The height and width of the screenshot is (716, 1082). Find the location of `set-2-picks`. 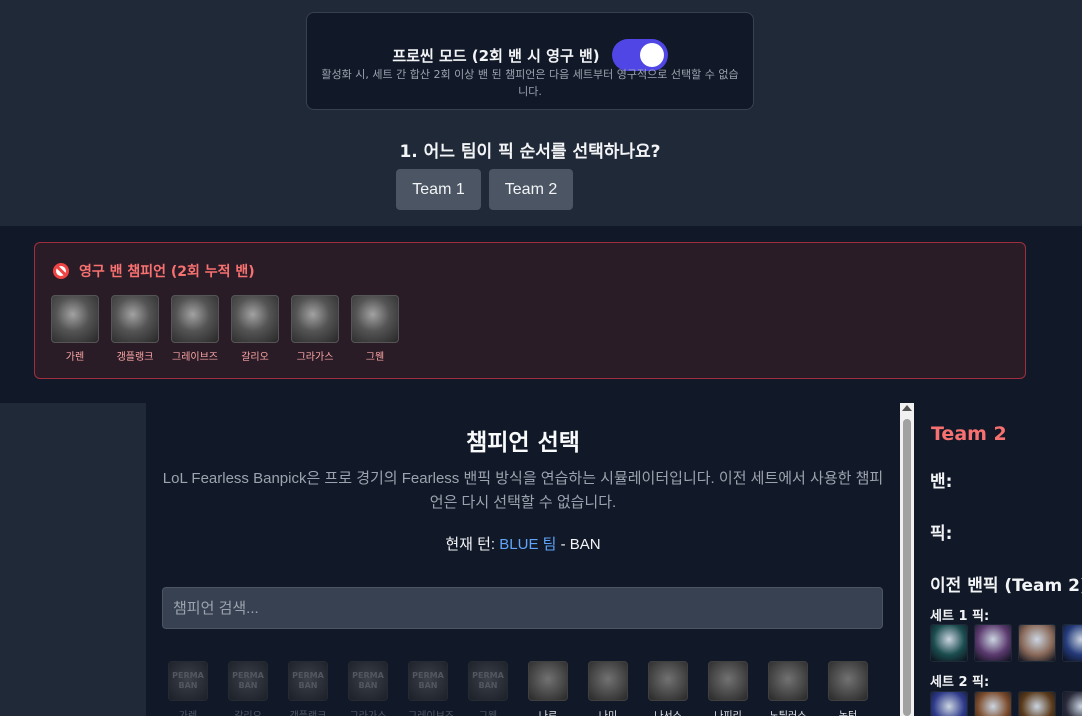

set-2-picks is located at coordinates (1006, 703).